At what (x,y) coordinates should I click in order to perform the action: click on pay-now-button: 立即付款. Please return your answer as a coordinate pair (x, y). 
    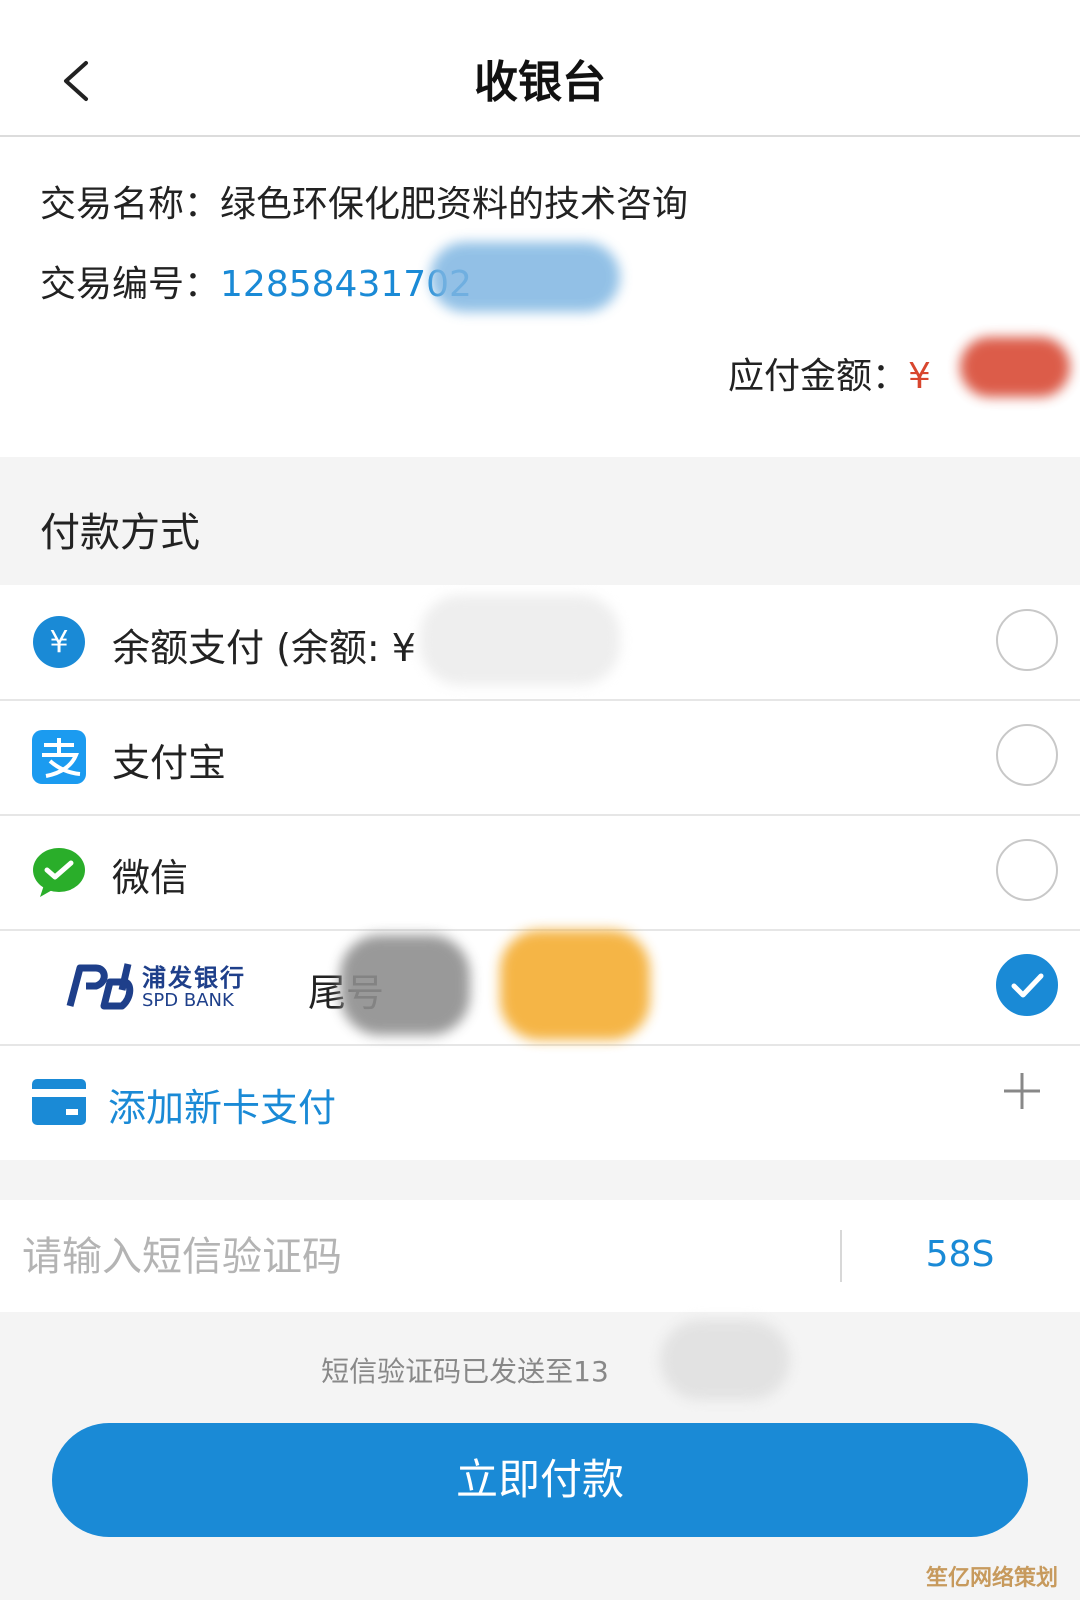
    Looking at the image, I should click on (540, 1480).